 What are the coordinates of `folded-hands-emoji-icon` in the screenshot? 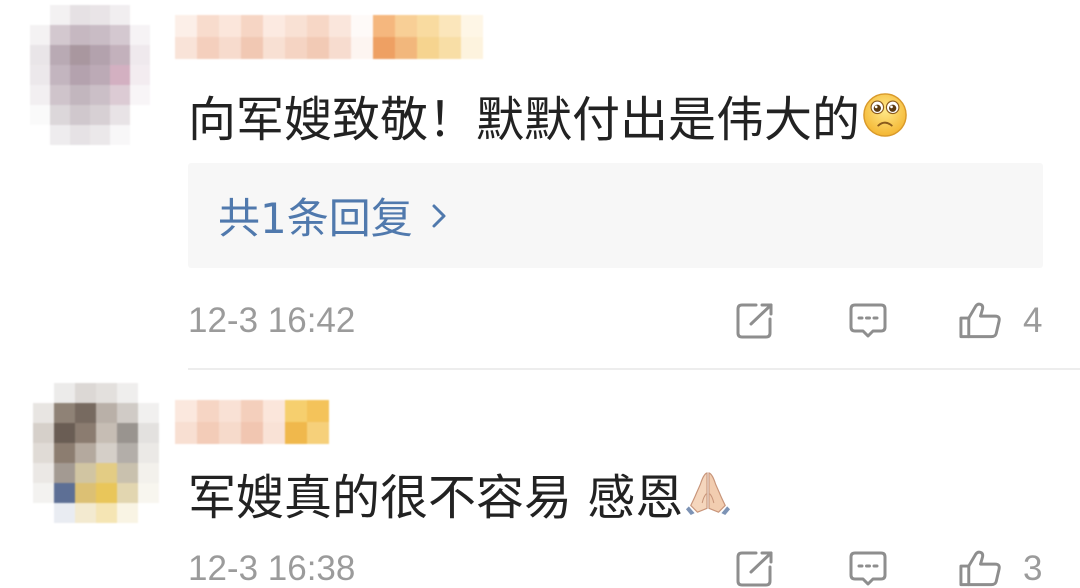 It's located at (708, 494).